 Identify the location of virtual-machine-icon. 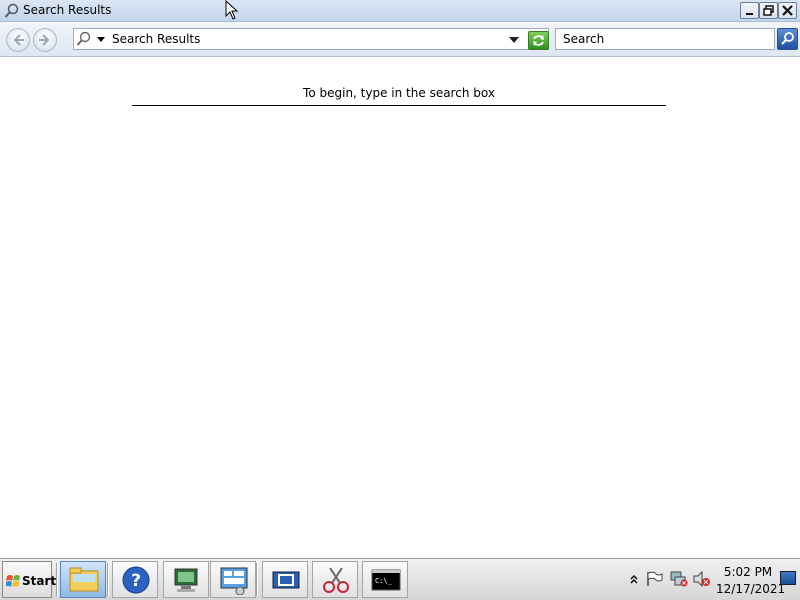
(286, 580).